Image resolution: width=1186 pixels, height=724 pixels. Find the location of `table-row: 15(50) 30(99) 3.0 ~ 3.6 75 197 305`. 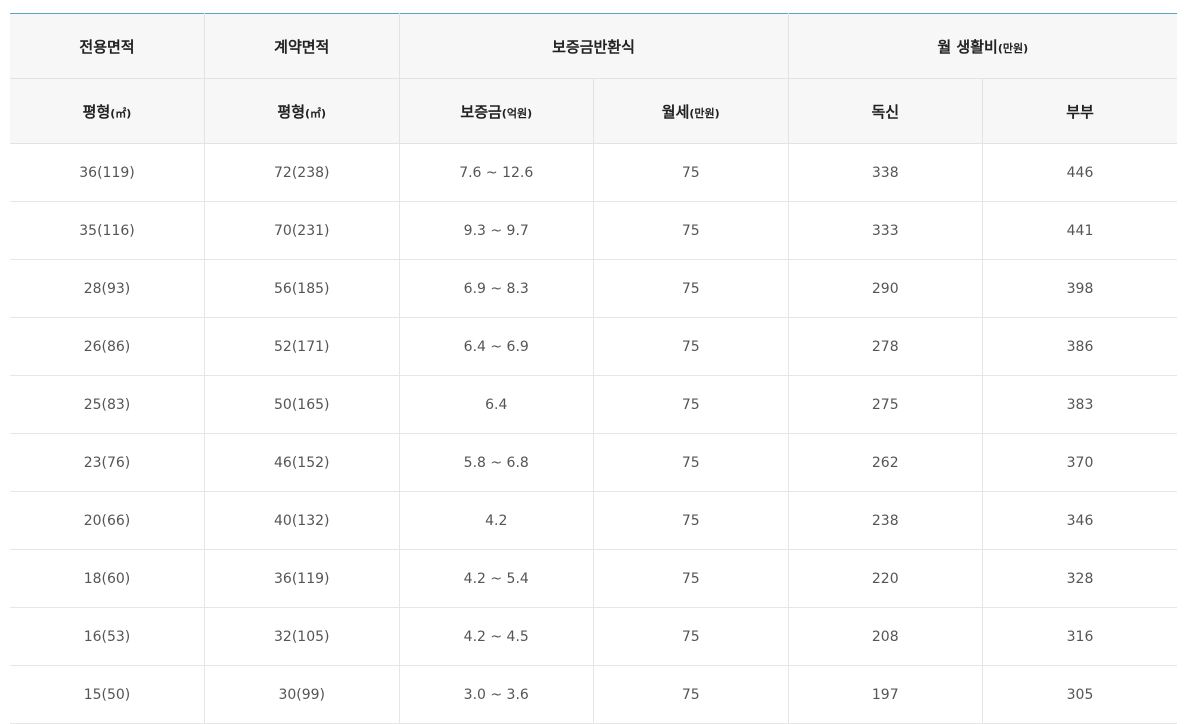

table-row: 15(50) 30(99) 3.0 ~ 3.6 75 197 305 is located at coordinates (594, 694).